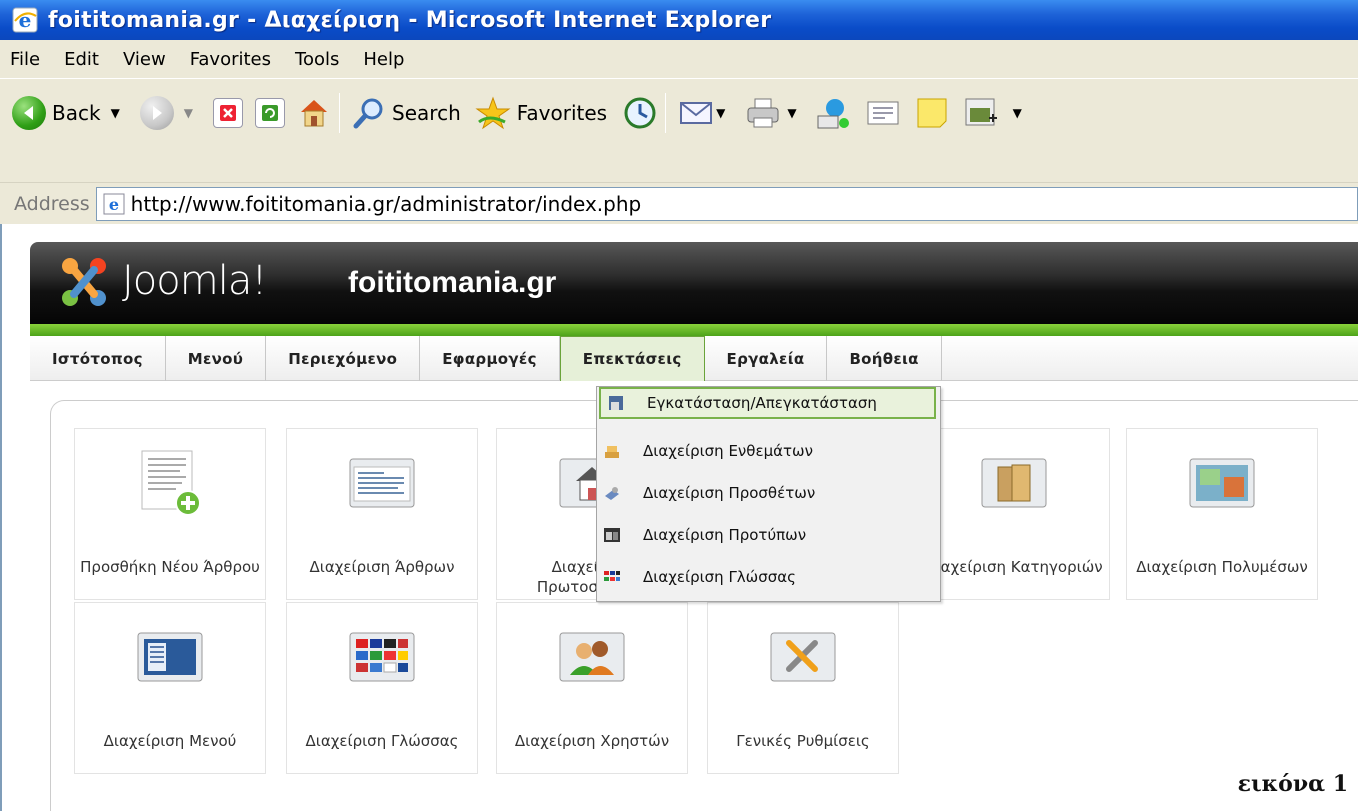  I want to click on messenger-icon, so click(833, 114).